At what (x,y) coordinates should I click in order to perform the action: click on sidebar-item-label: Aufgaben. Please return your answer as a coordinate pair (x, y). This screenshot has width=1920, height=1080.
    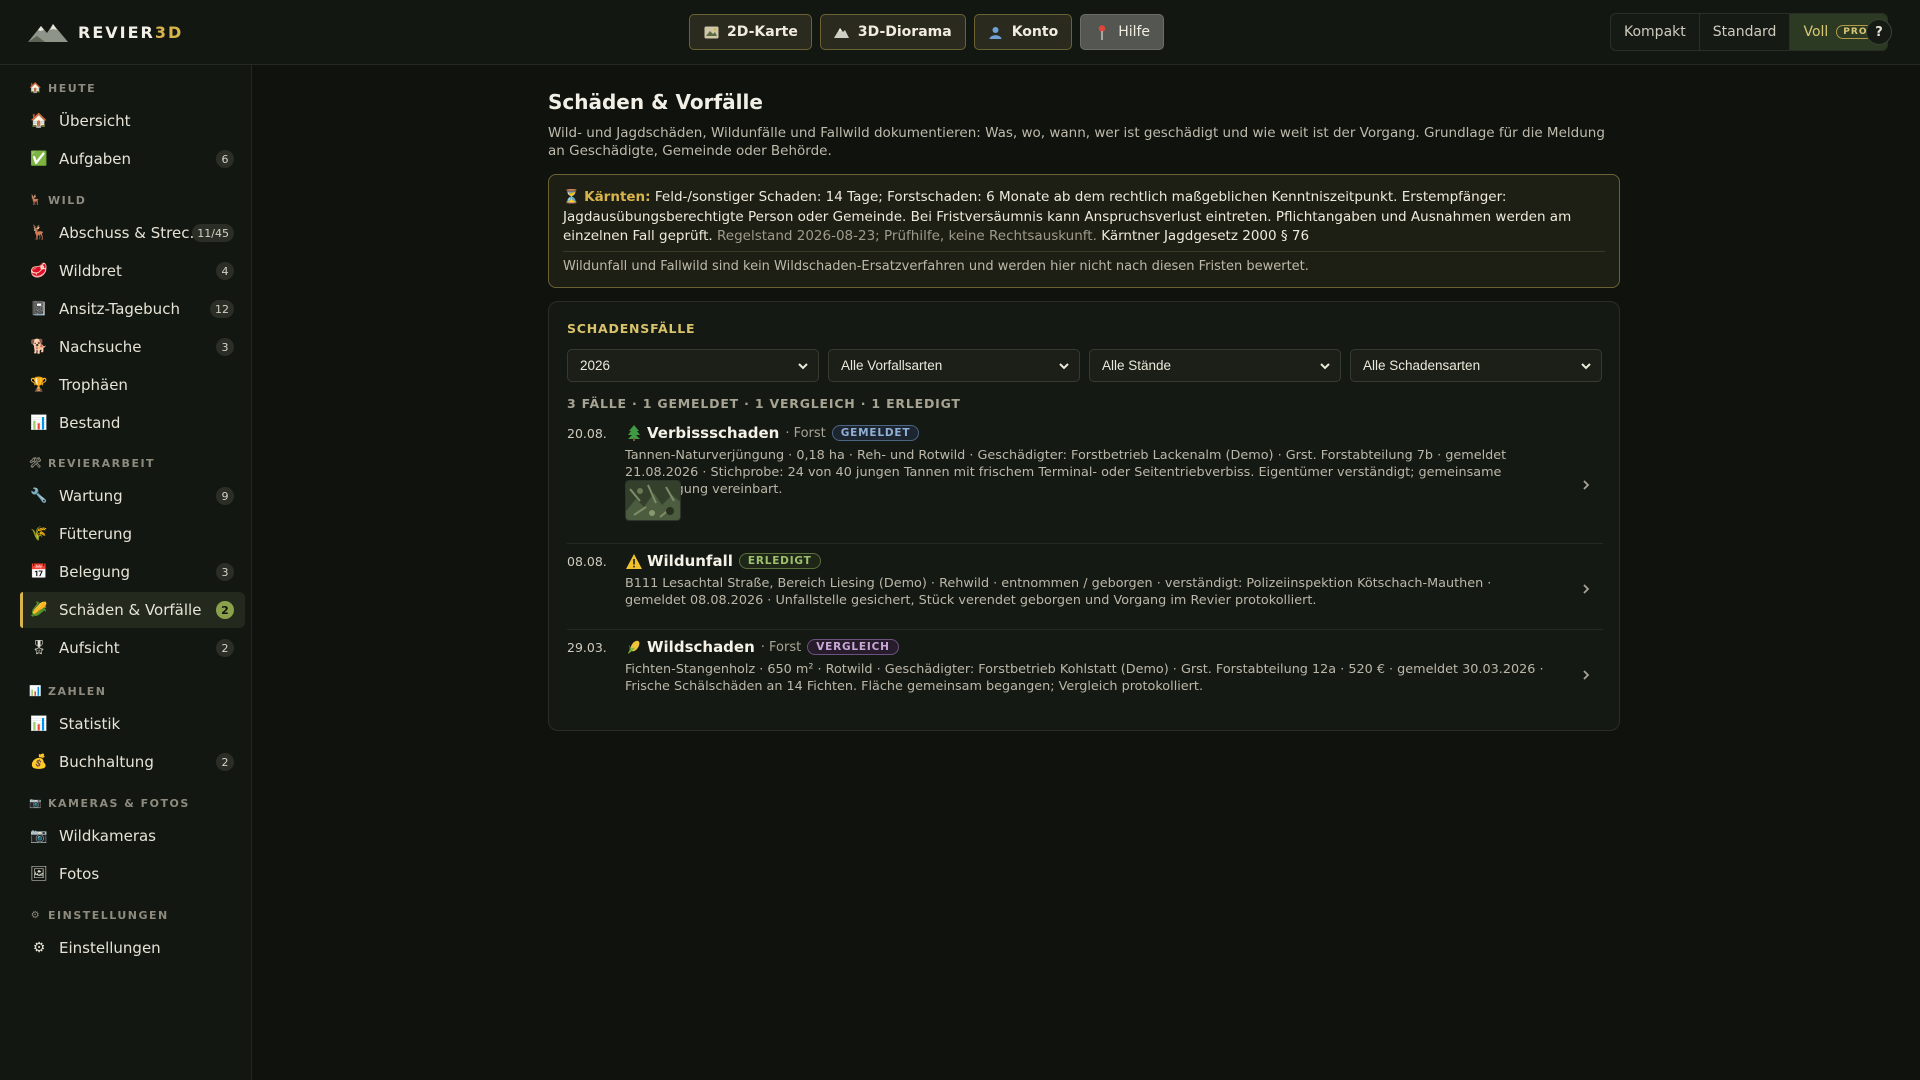
    Looking at the image, I should click on (95, 159).